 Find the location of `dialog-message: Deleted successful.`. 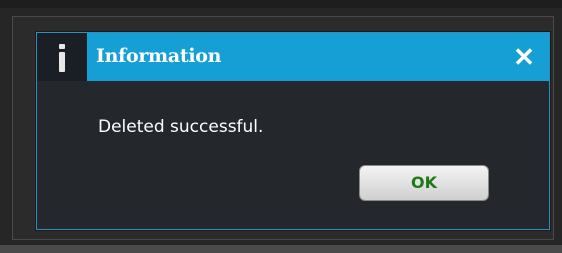

dialog-message: Deleted successful. is located at coordinates (181, 127).